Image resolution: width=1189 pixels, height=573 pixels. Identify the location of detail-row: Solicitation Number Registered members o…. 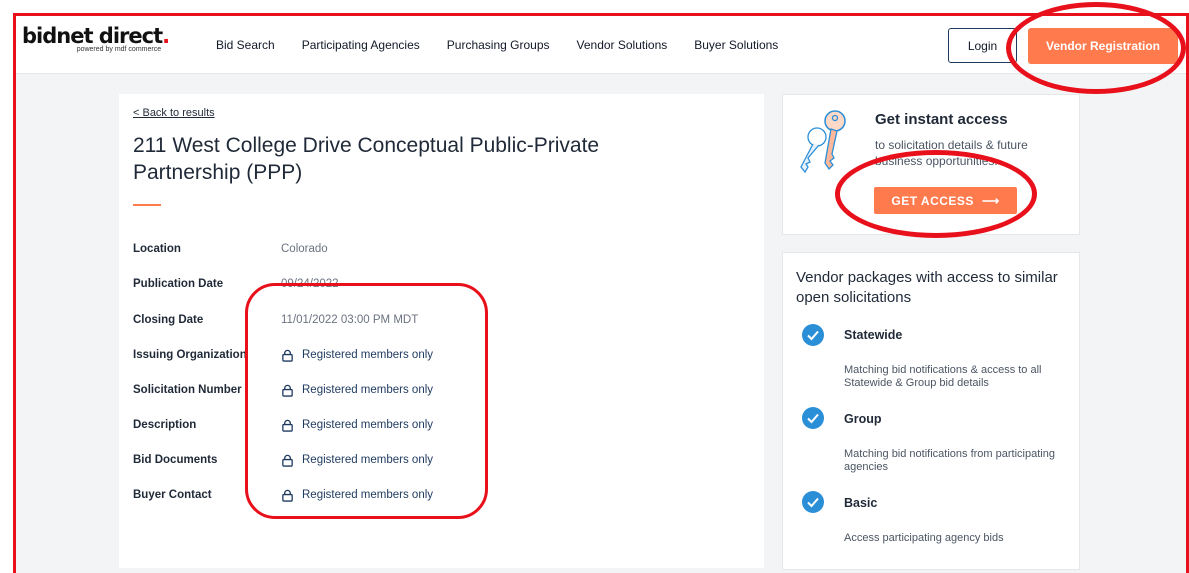
(283, 390).